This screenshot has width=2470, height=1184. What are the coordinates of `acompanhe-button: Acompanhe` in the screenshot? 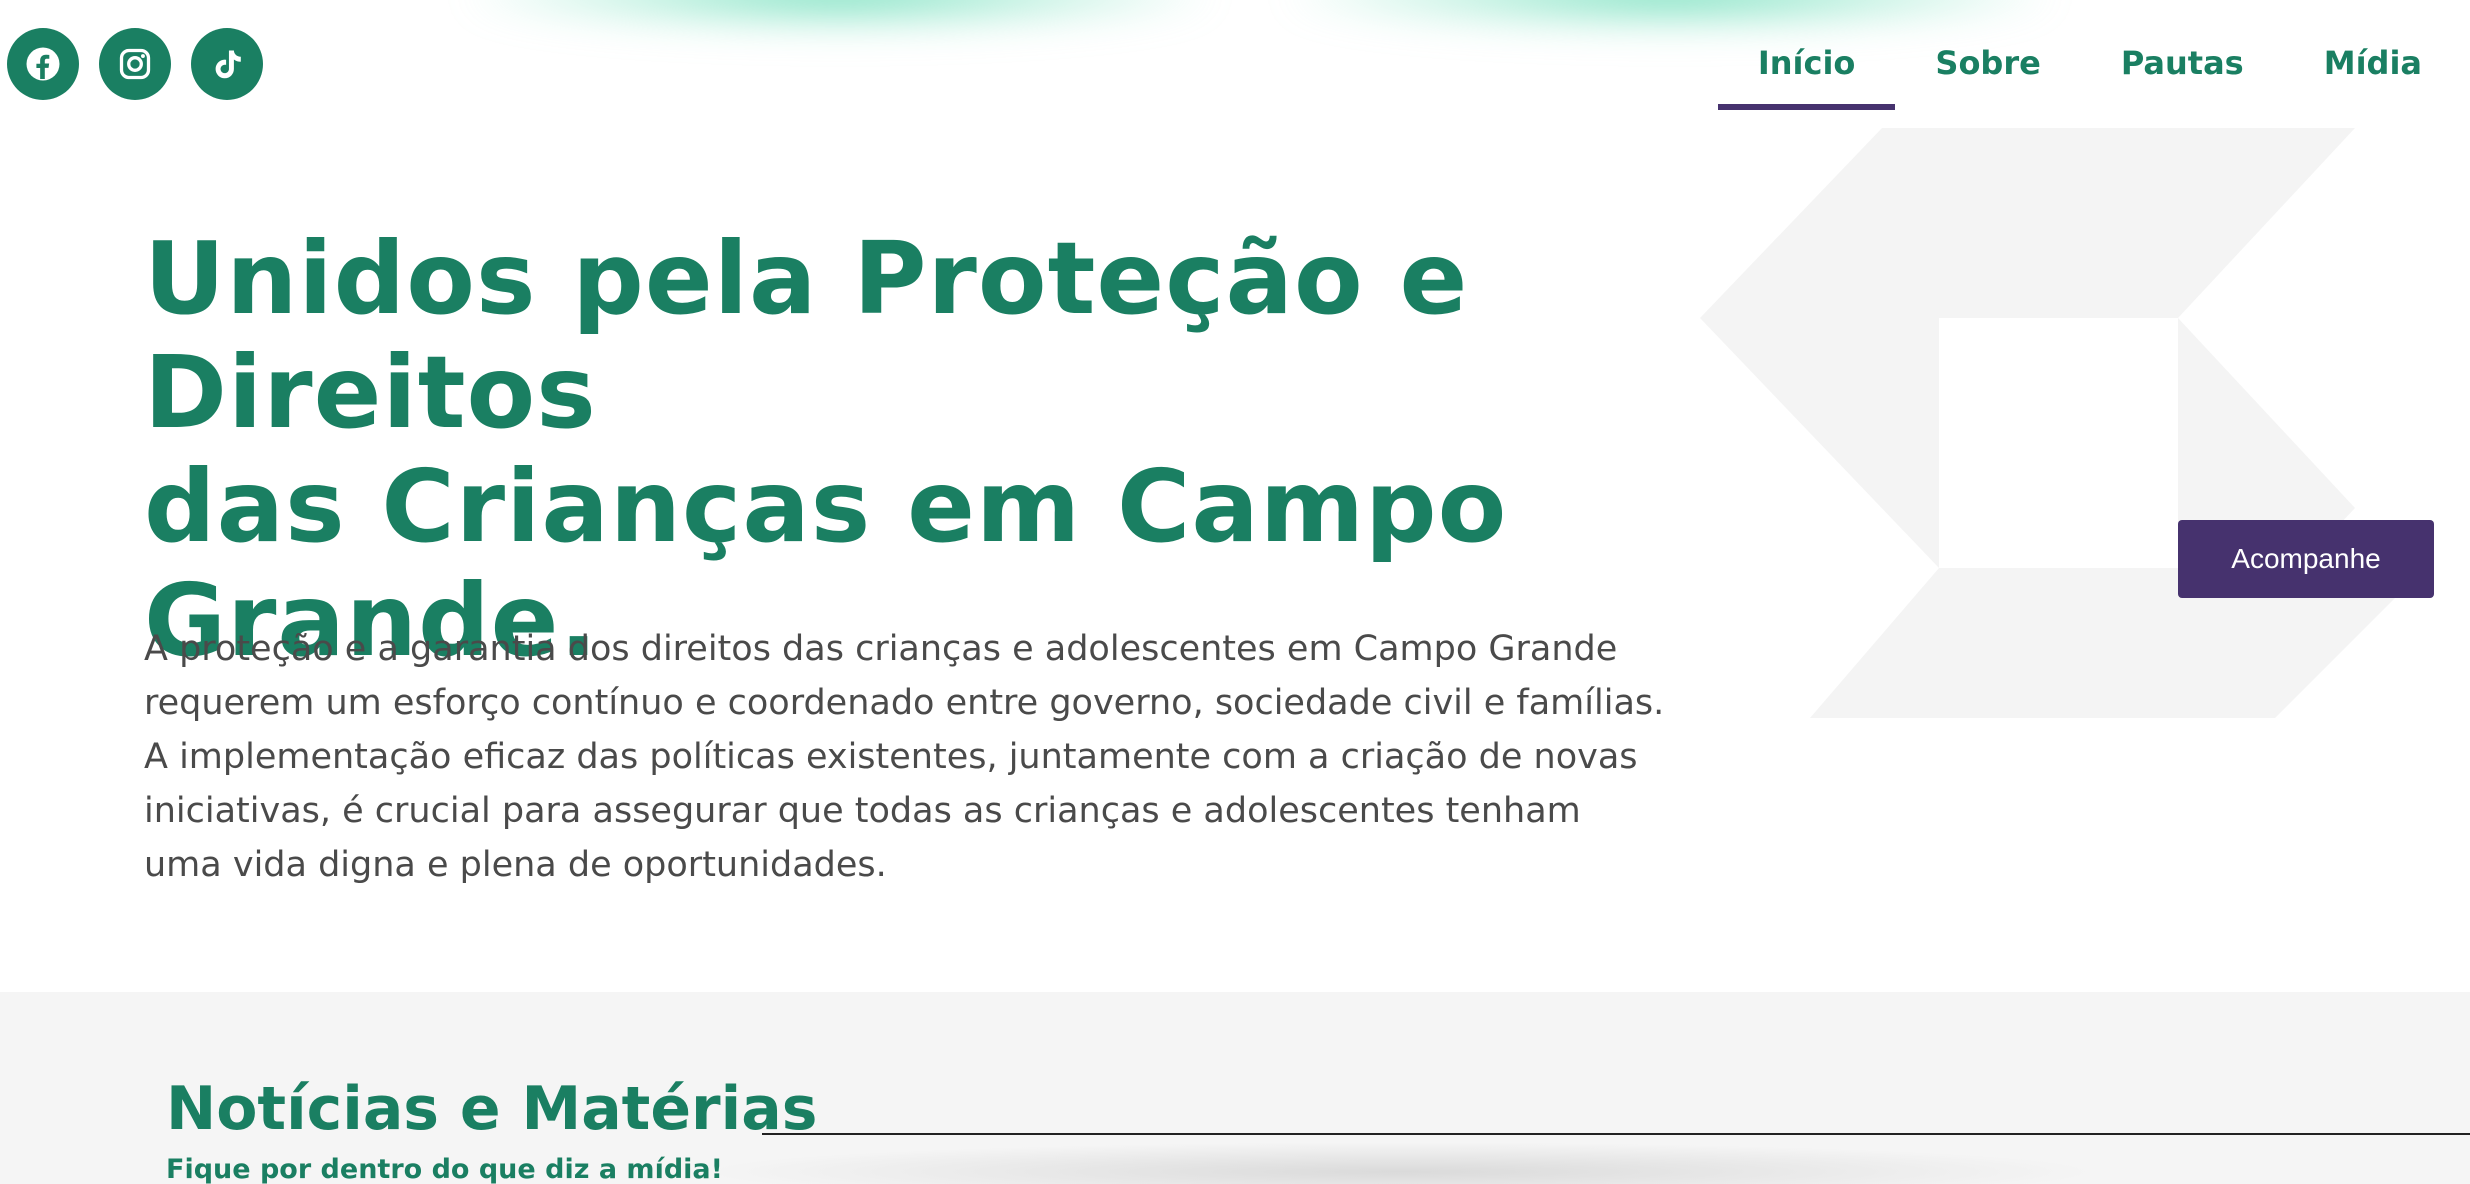 It's located at (2306, 559).